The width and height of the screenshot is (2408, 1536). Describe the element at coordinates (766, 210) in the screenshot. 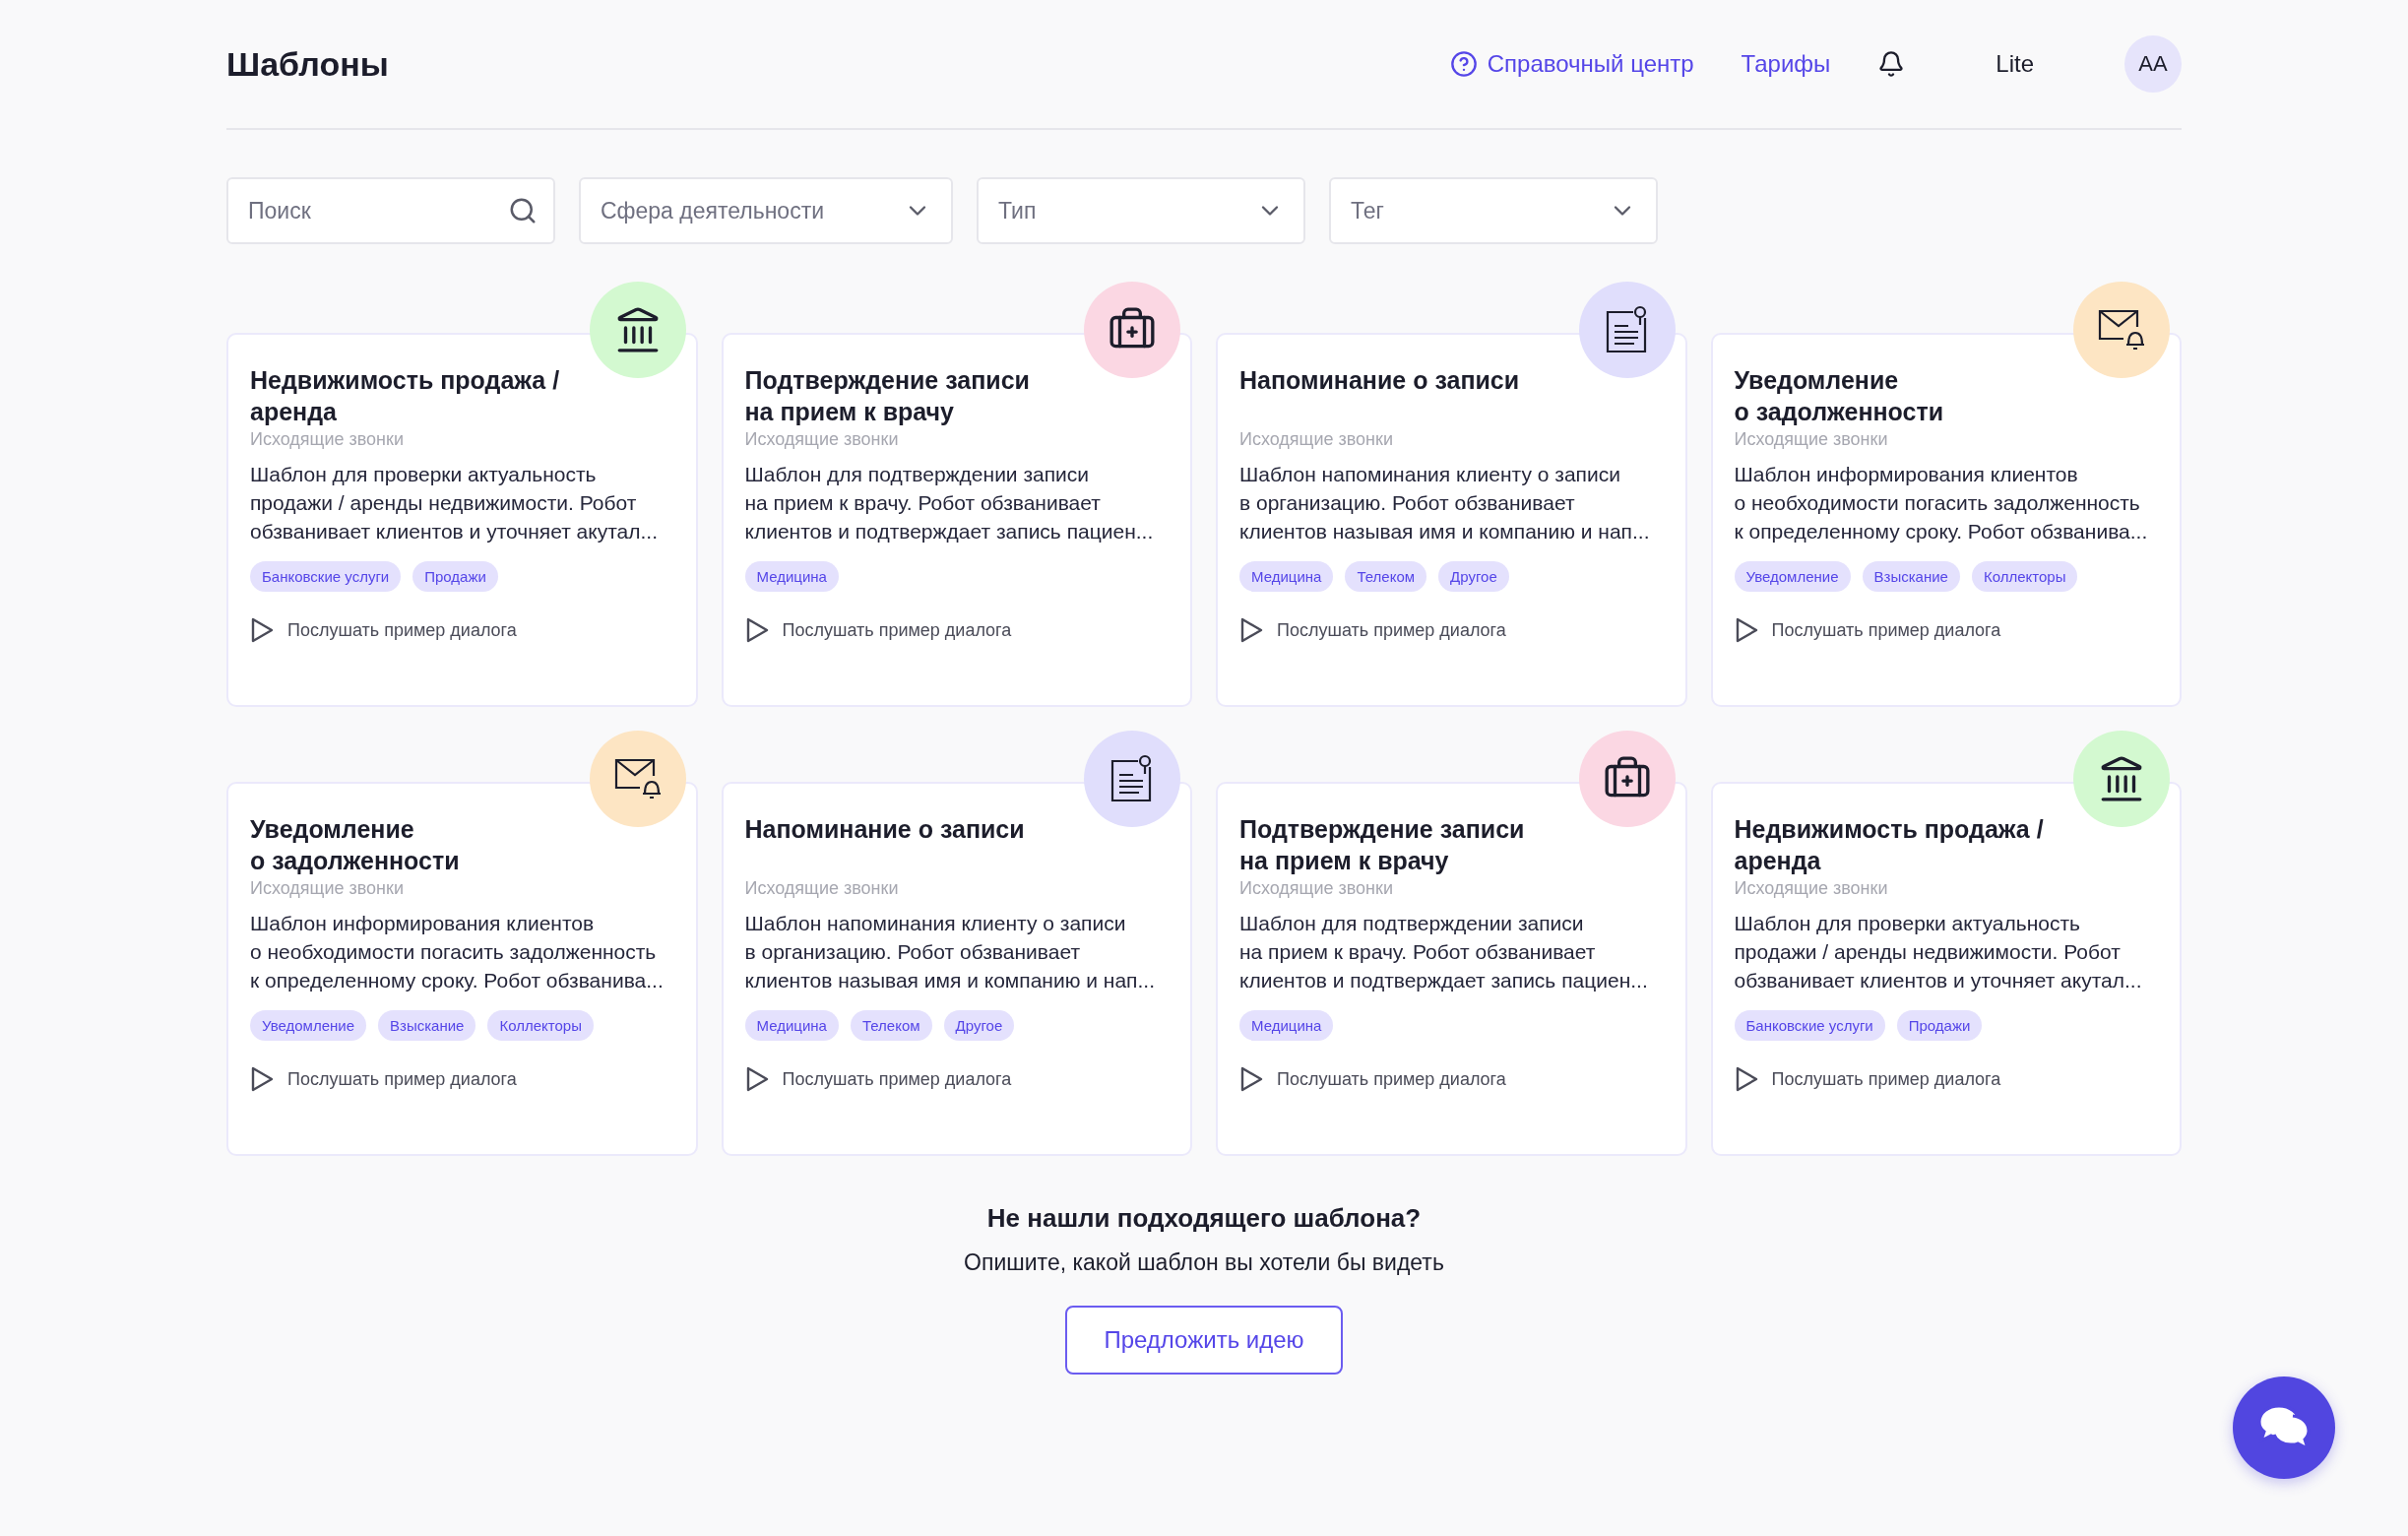

I see `filter-dropdown: Сфера деятельности` at that location.